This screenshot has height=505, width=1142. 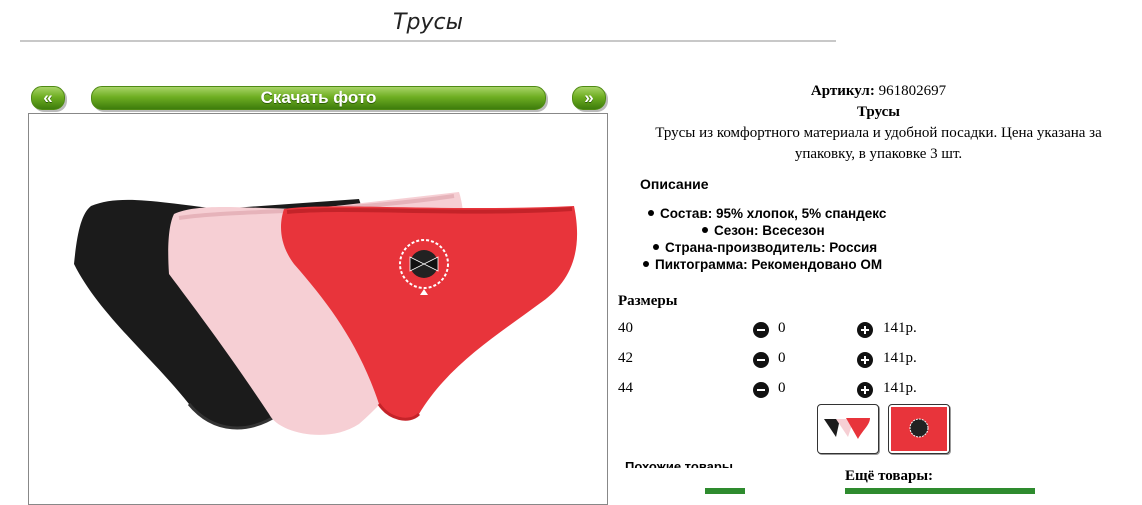 What do you see at coordinates (318, 98) in the screenshot?
I see `download-photo-button: Скачать фото` at bounding box center [318, 98].